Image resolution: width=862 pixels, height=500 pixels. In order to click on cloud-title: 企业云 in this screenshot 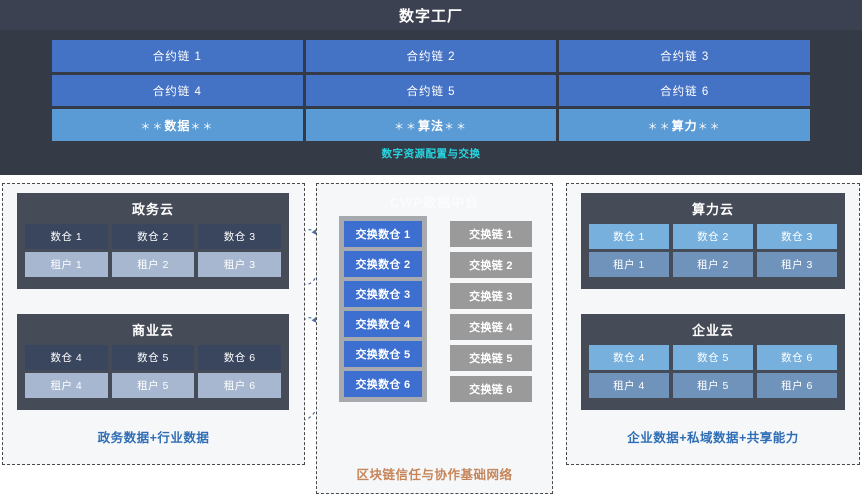, I will do `click(712, 330)`.